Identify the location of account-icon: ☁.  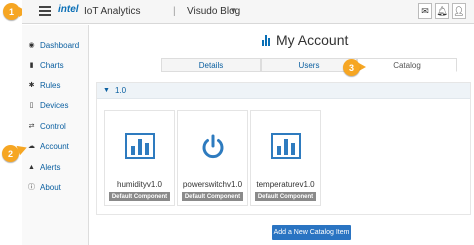
(31, 146).